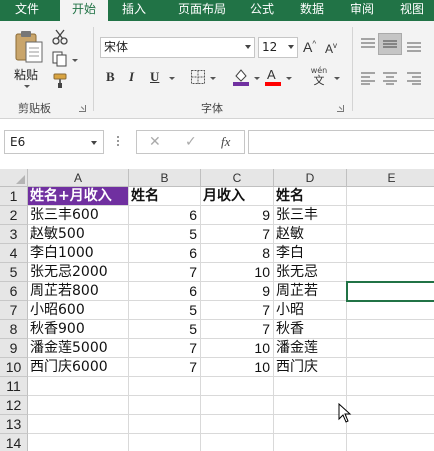  Describe the element at coordinates (78, 196) in the screenshot. I see `cell-a1: 姓名+月收入` at that location.